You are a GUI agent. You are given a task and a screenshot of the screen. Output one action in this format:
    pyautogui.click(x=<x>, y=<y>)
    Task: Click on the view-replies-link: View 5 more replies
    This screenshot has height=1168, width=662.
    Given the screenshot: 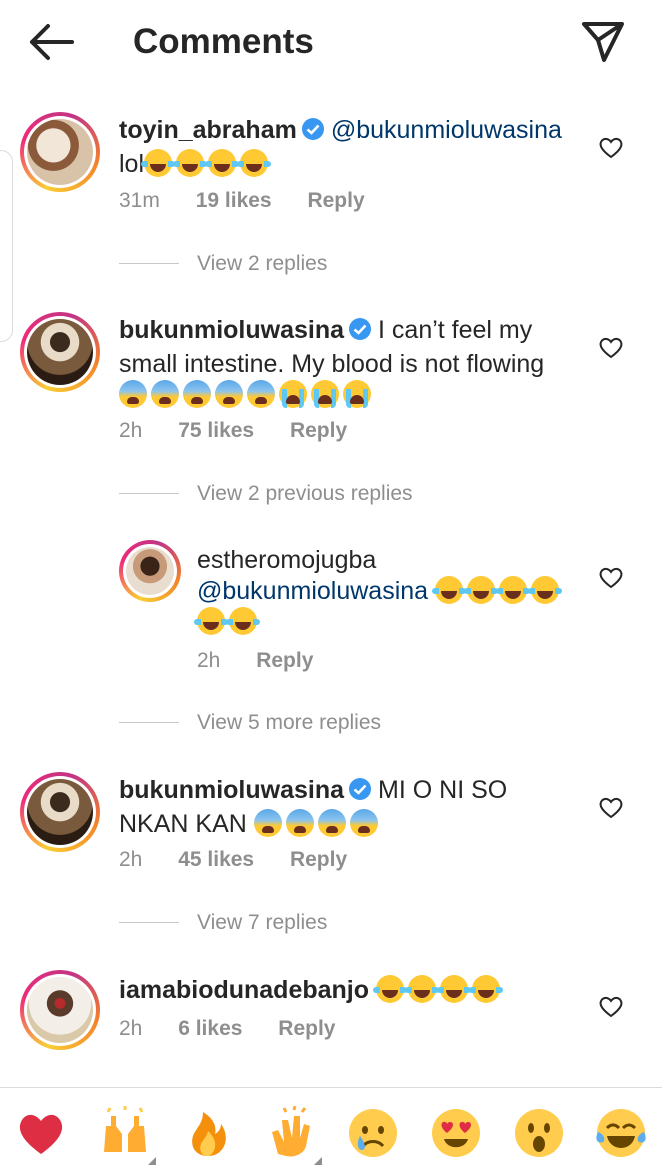 What is the action you would take?
    pyautogui.click(x=289, y=723)
    